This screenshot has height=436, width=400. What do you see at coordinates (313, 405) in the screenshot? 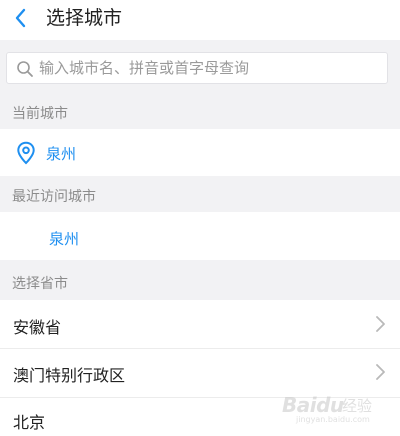
I see `watermark-brand: Baidu` at bounding box center [313, 405].